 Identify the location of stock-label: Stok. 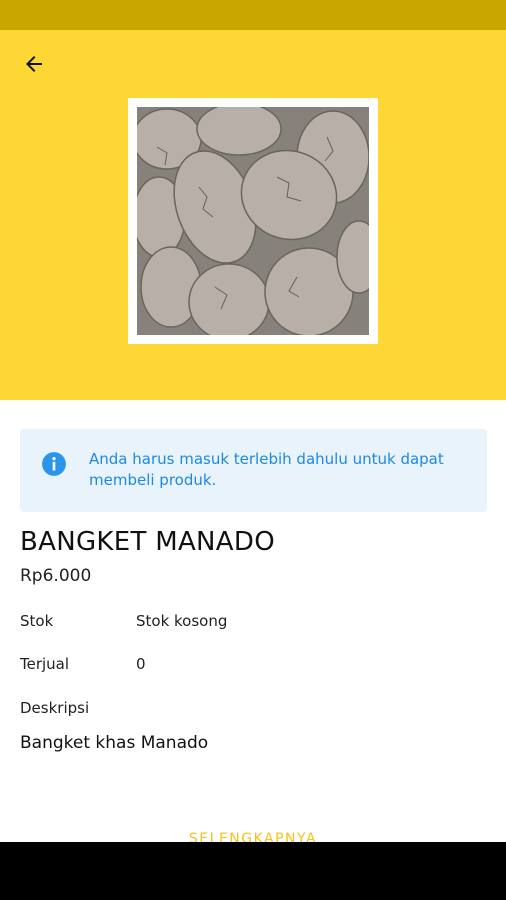
(37, 621).